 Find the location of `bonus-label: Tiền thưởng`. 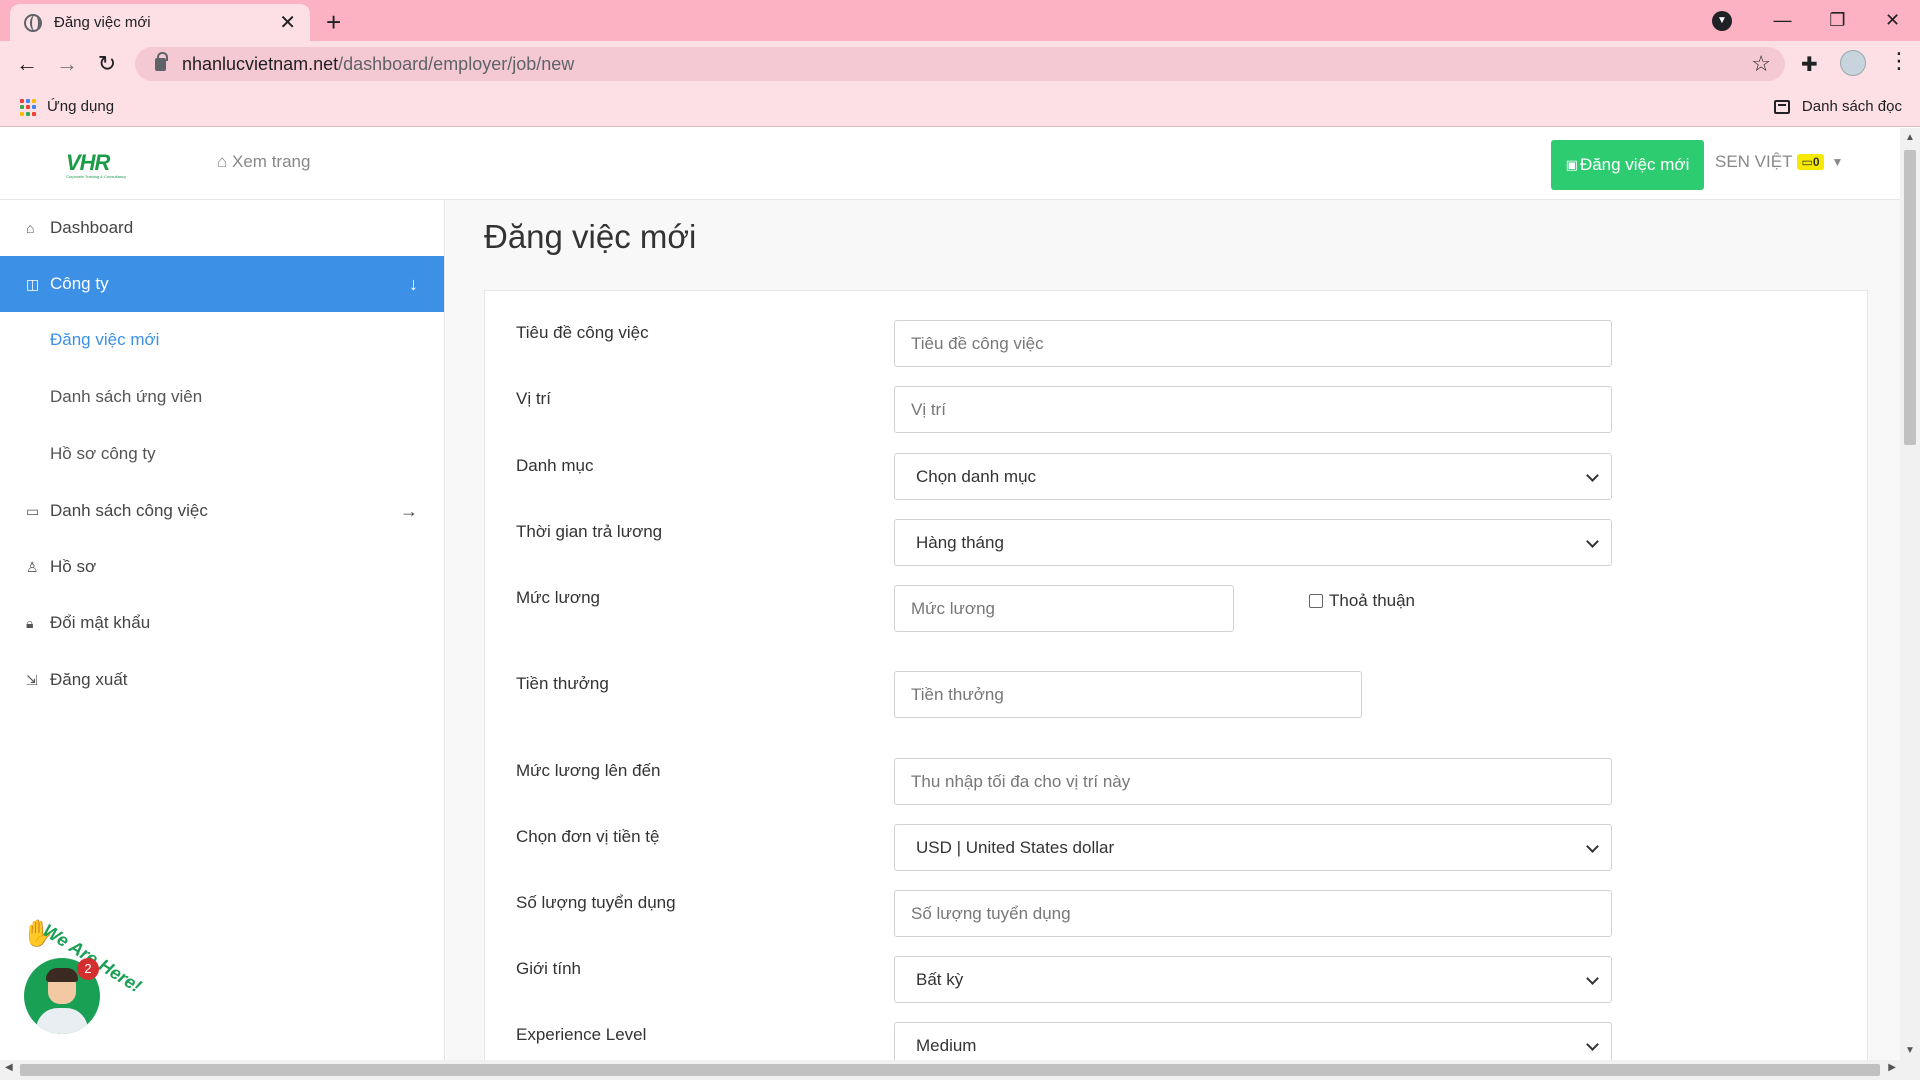

bonus-label: Tiền thưởng is located at coordinates (562, 683).